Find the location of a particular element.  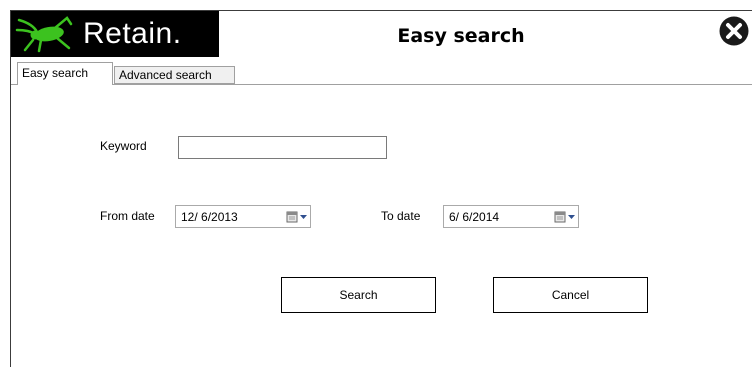

from-date-value: 12/ 6/2013 is located at coordinates (209, 216).